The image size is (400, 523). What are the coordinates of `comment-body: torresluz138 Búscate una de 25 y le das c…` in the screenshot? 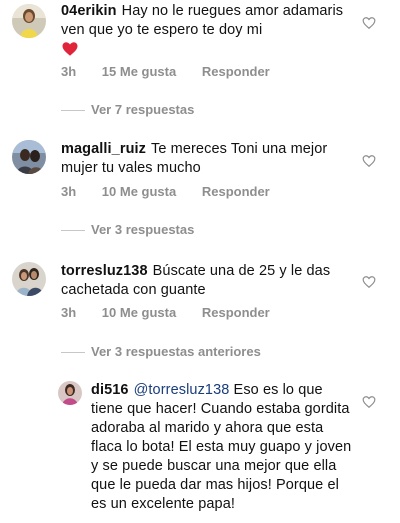 It's located at (206, 281).